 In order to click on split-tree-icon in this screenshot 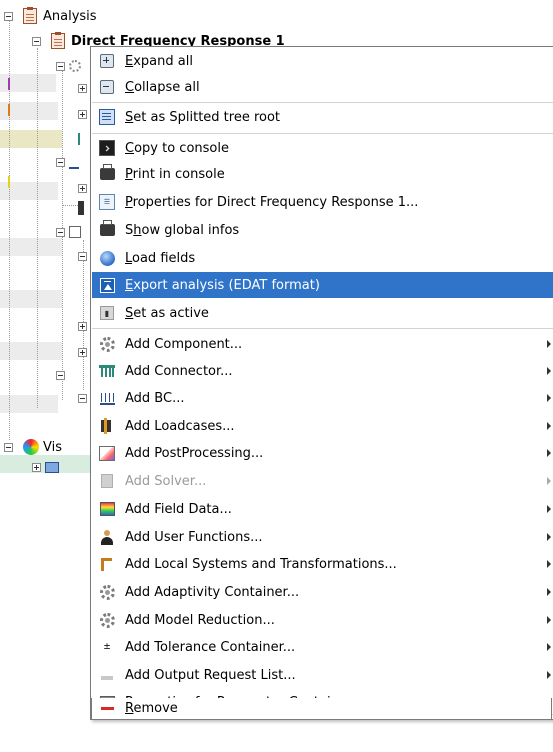, I will do `click(107, 117)`.